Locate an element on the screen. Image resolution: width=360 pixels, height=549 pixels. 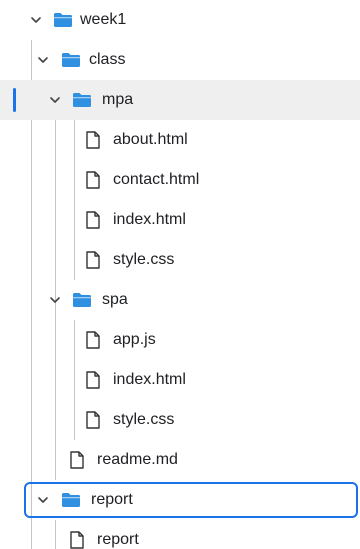
tree-folder-week1: week1 is located at coordinates (180, 20).